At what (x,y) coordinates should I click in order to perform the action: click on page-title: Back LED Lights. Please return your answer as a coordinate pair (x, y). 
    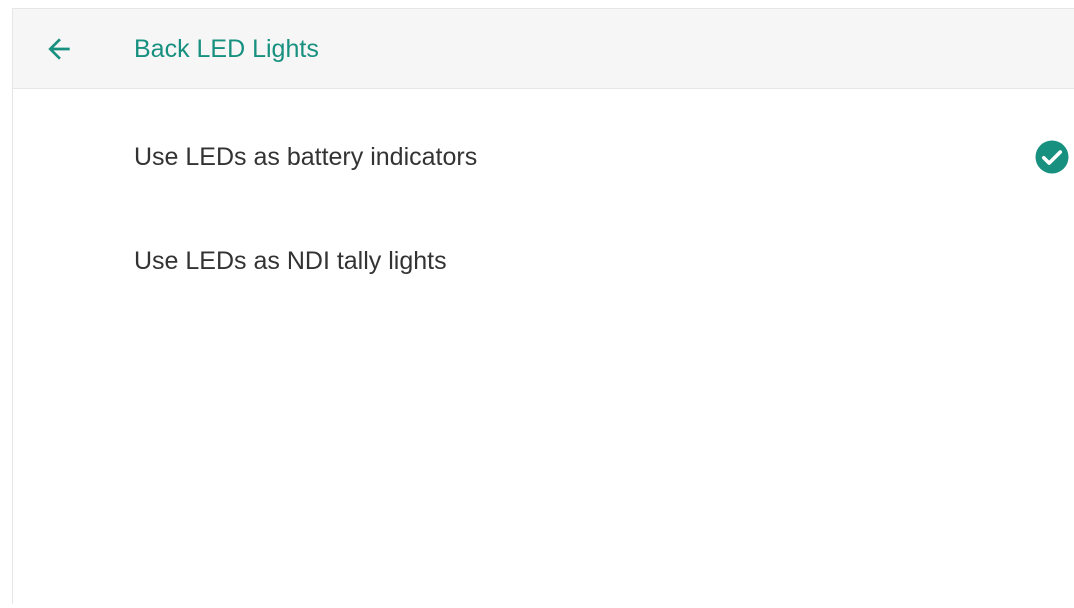
    Looking at the image, I should click on (226, 49).